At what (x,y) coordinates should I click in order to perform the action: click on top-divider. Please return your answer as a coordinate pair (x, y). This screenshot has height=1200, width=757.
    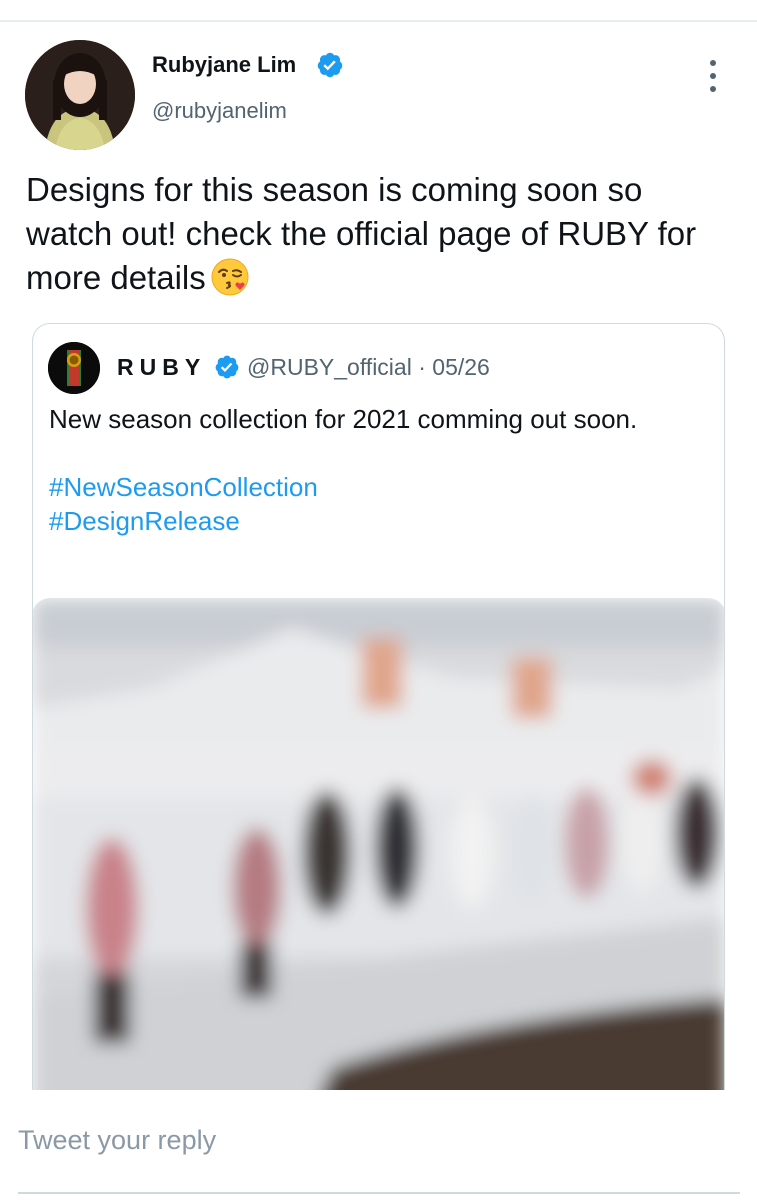
    Looking at the image, I should click on (378, 21).